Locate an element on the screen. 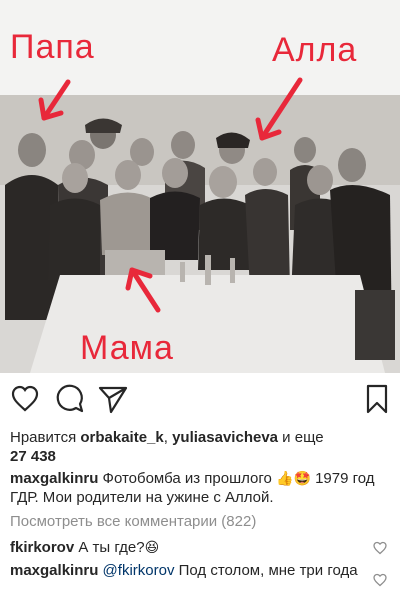 Image resolution: width=400 pixels, height=600 pixels. bookmark-icon is located at coordinates (377, 399).